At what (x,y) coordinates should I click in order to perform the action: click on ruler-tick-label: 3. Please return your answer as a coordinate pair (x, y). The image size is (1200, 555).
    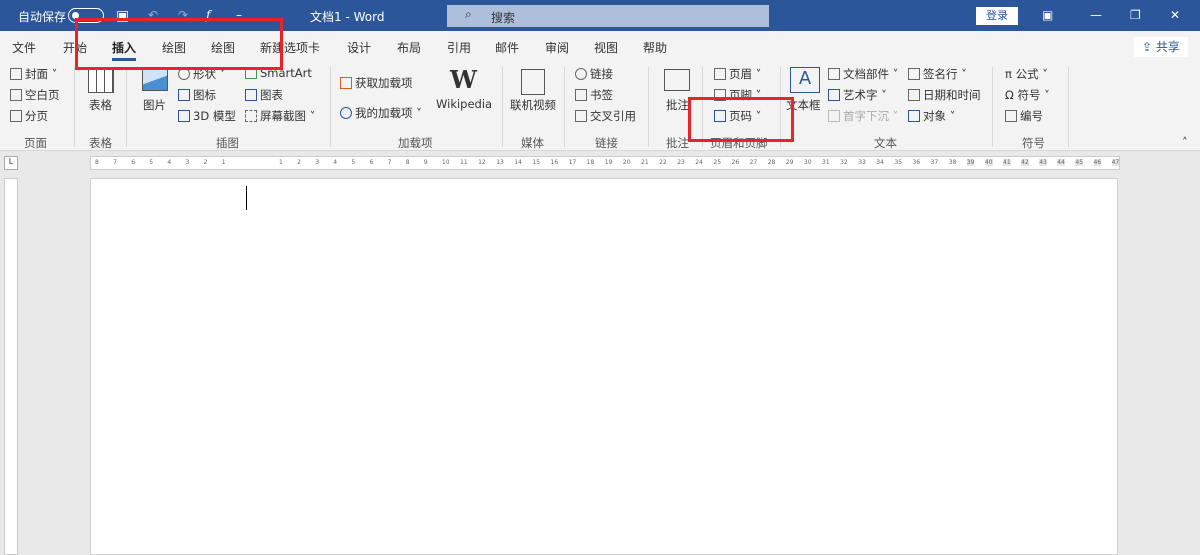
    Looking at the image, I should click on (187, 162).